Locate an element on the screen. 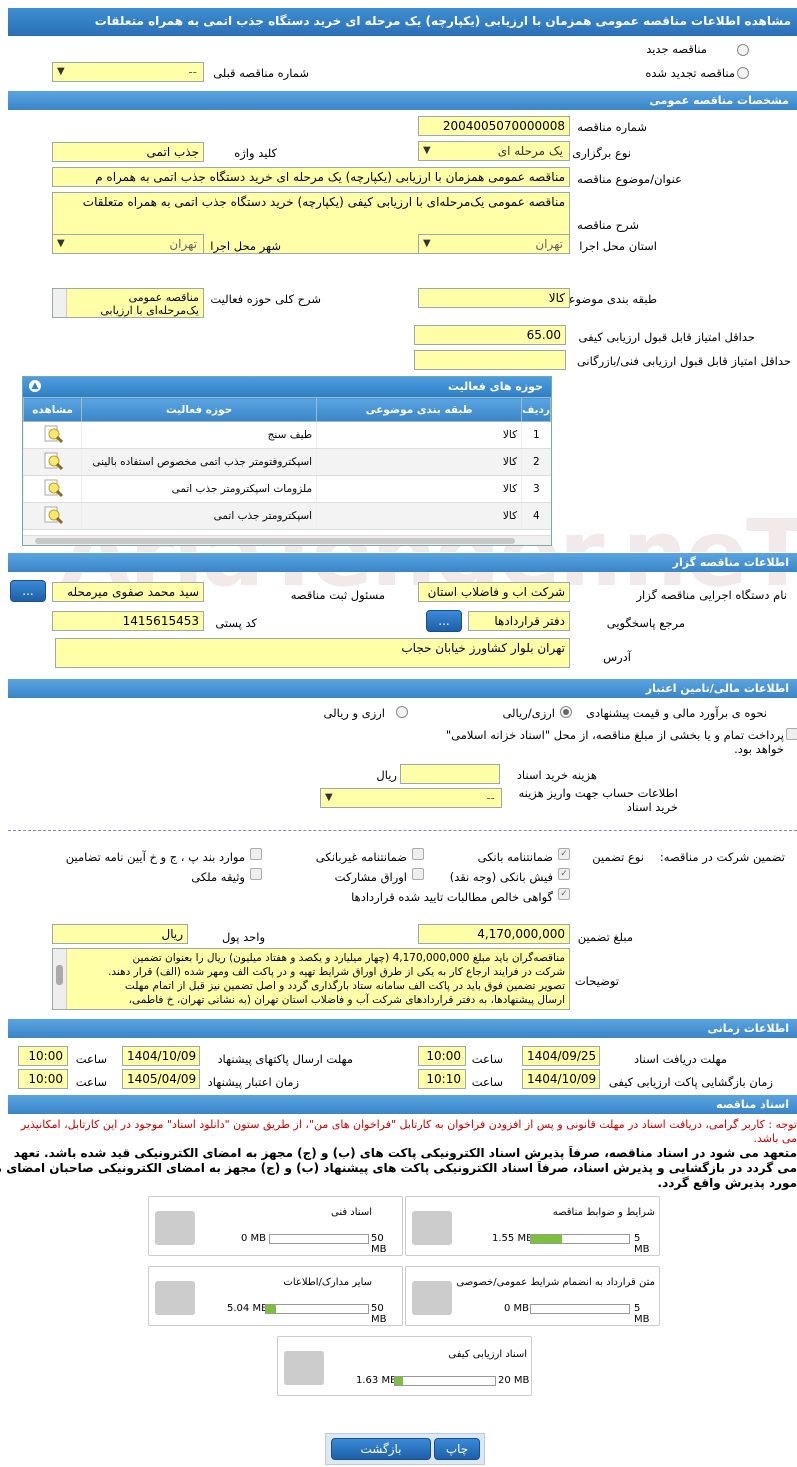 The image size is (797, 1467). address-field: تهران بلوار کشاورز خیابان حجاب is located at coordinates (312, 653).